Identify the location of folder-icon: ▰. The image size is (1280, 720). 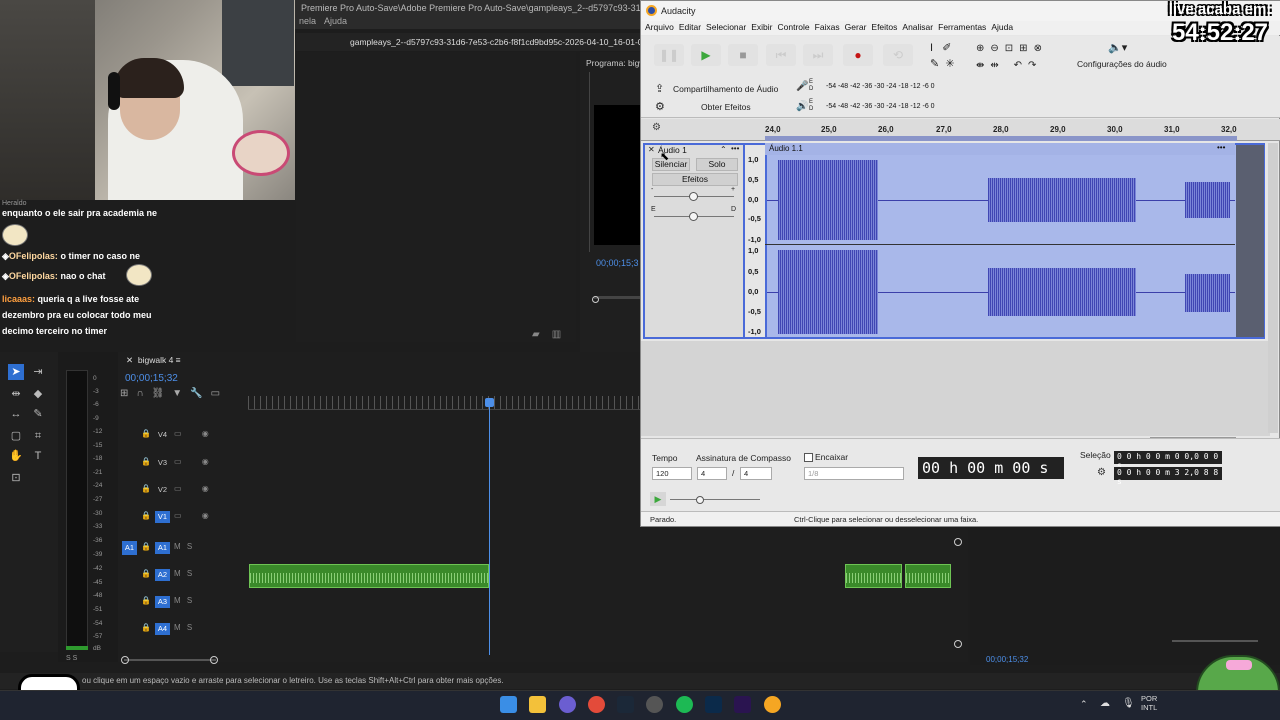
(536, 334).